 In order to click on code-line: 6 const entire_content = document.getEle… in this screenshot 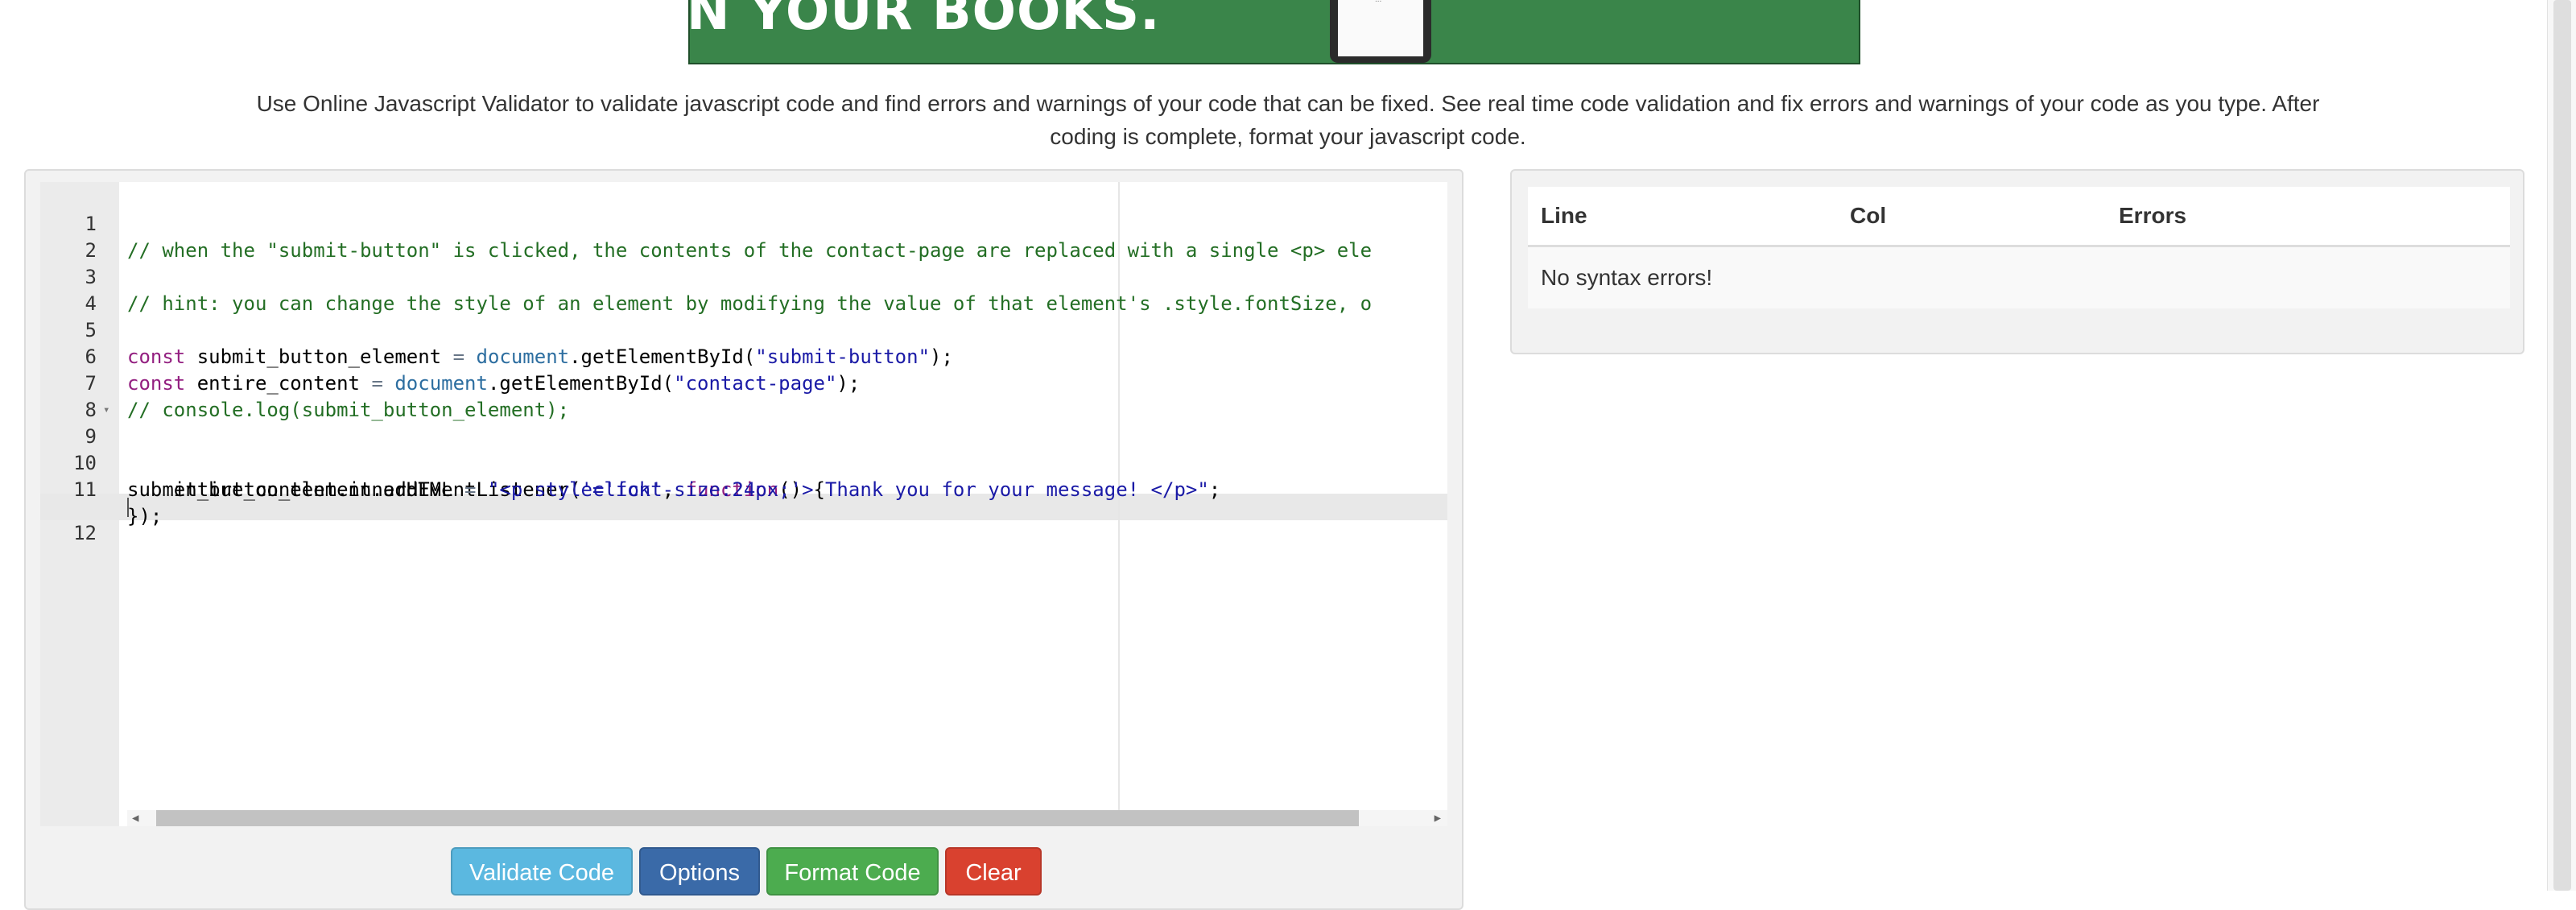, I will do `click(743, 356)`.